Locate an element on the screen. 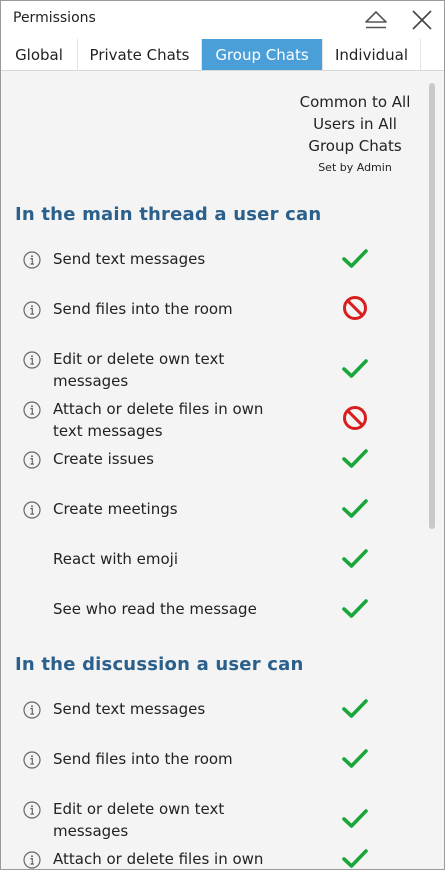 The image size is (445, 870). permission-row: See who read the message is located at coordinates (211, 623).